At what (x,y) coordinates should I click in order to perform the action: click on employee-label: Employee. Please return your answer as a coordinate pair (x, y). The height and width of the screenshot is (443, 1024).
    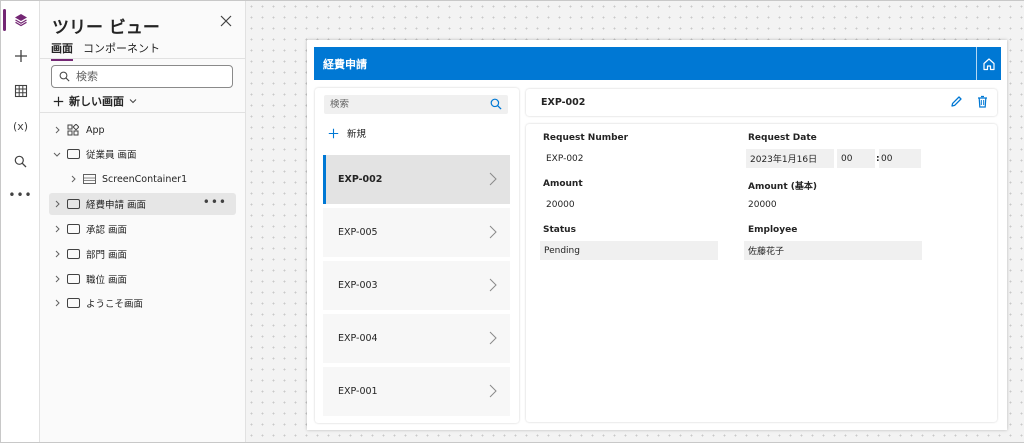
    Looking at the image, I should click on (773, 230).